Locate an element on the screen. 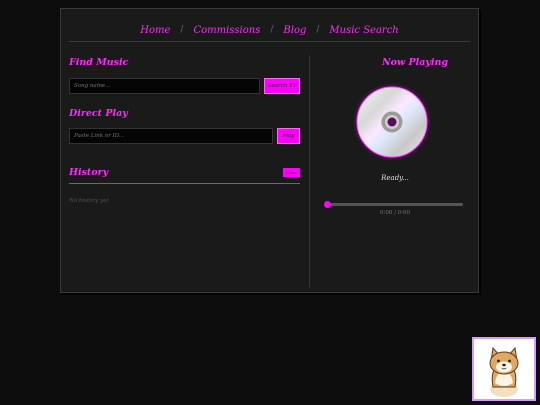 The image size is (540, 405). top-nav: Home / Commissions / Blog / Music Search is located at coordinates (269, 30).